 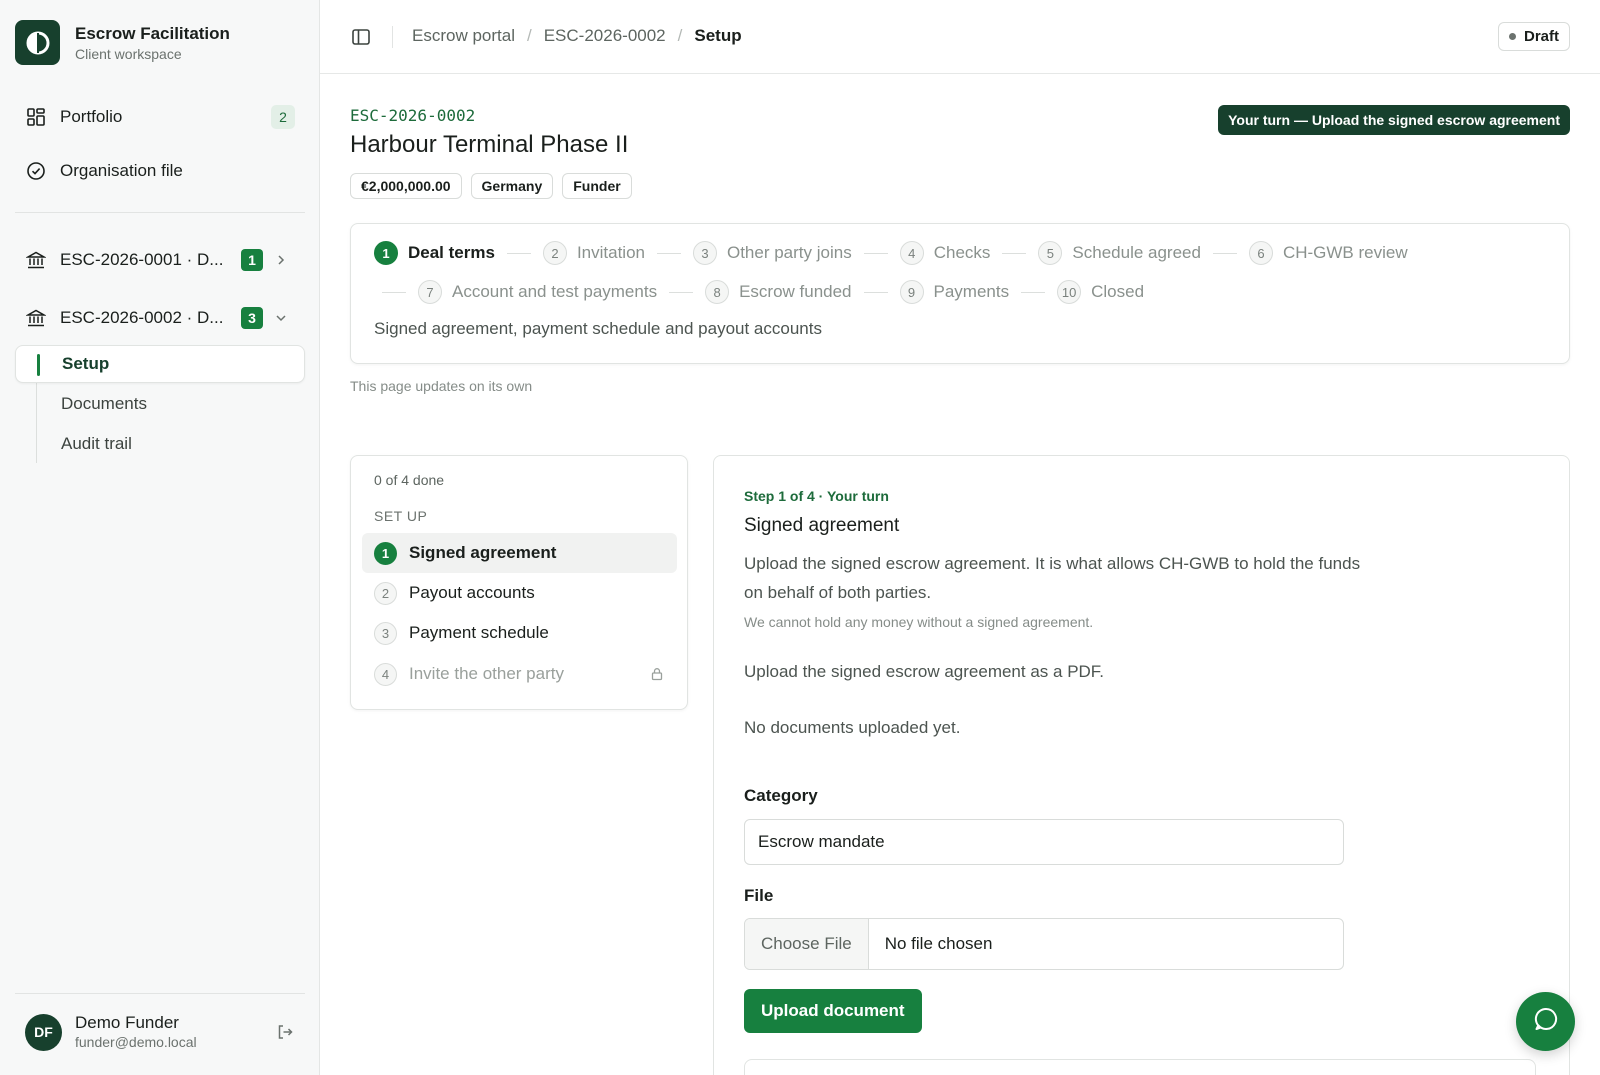 I want to click on task-number: 4, so click(x=385, y=674).